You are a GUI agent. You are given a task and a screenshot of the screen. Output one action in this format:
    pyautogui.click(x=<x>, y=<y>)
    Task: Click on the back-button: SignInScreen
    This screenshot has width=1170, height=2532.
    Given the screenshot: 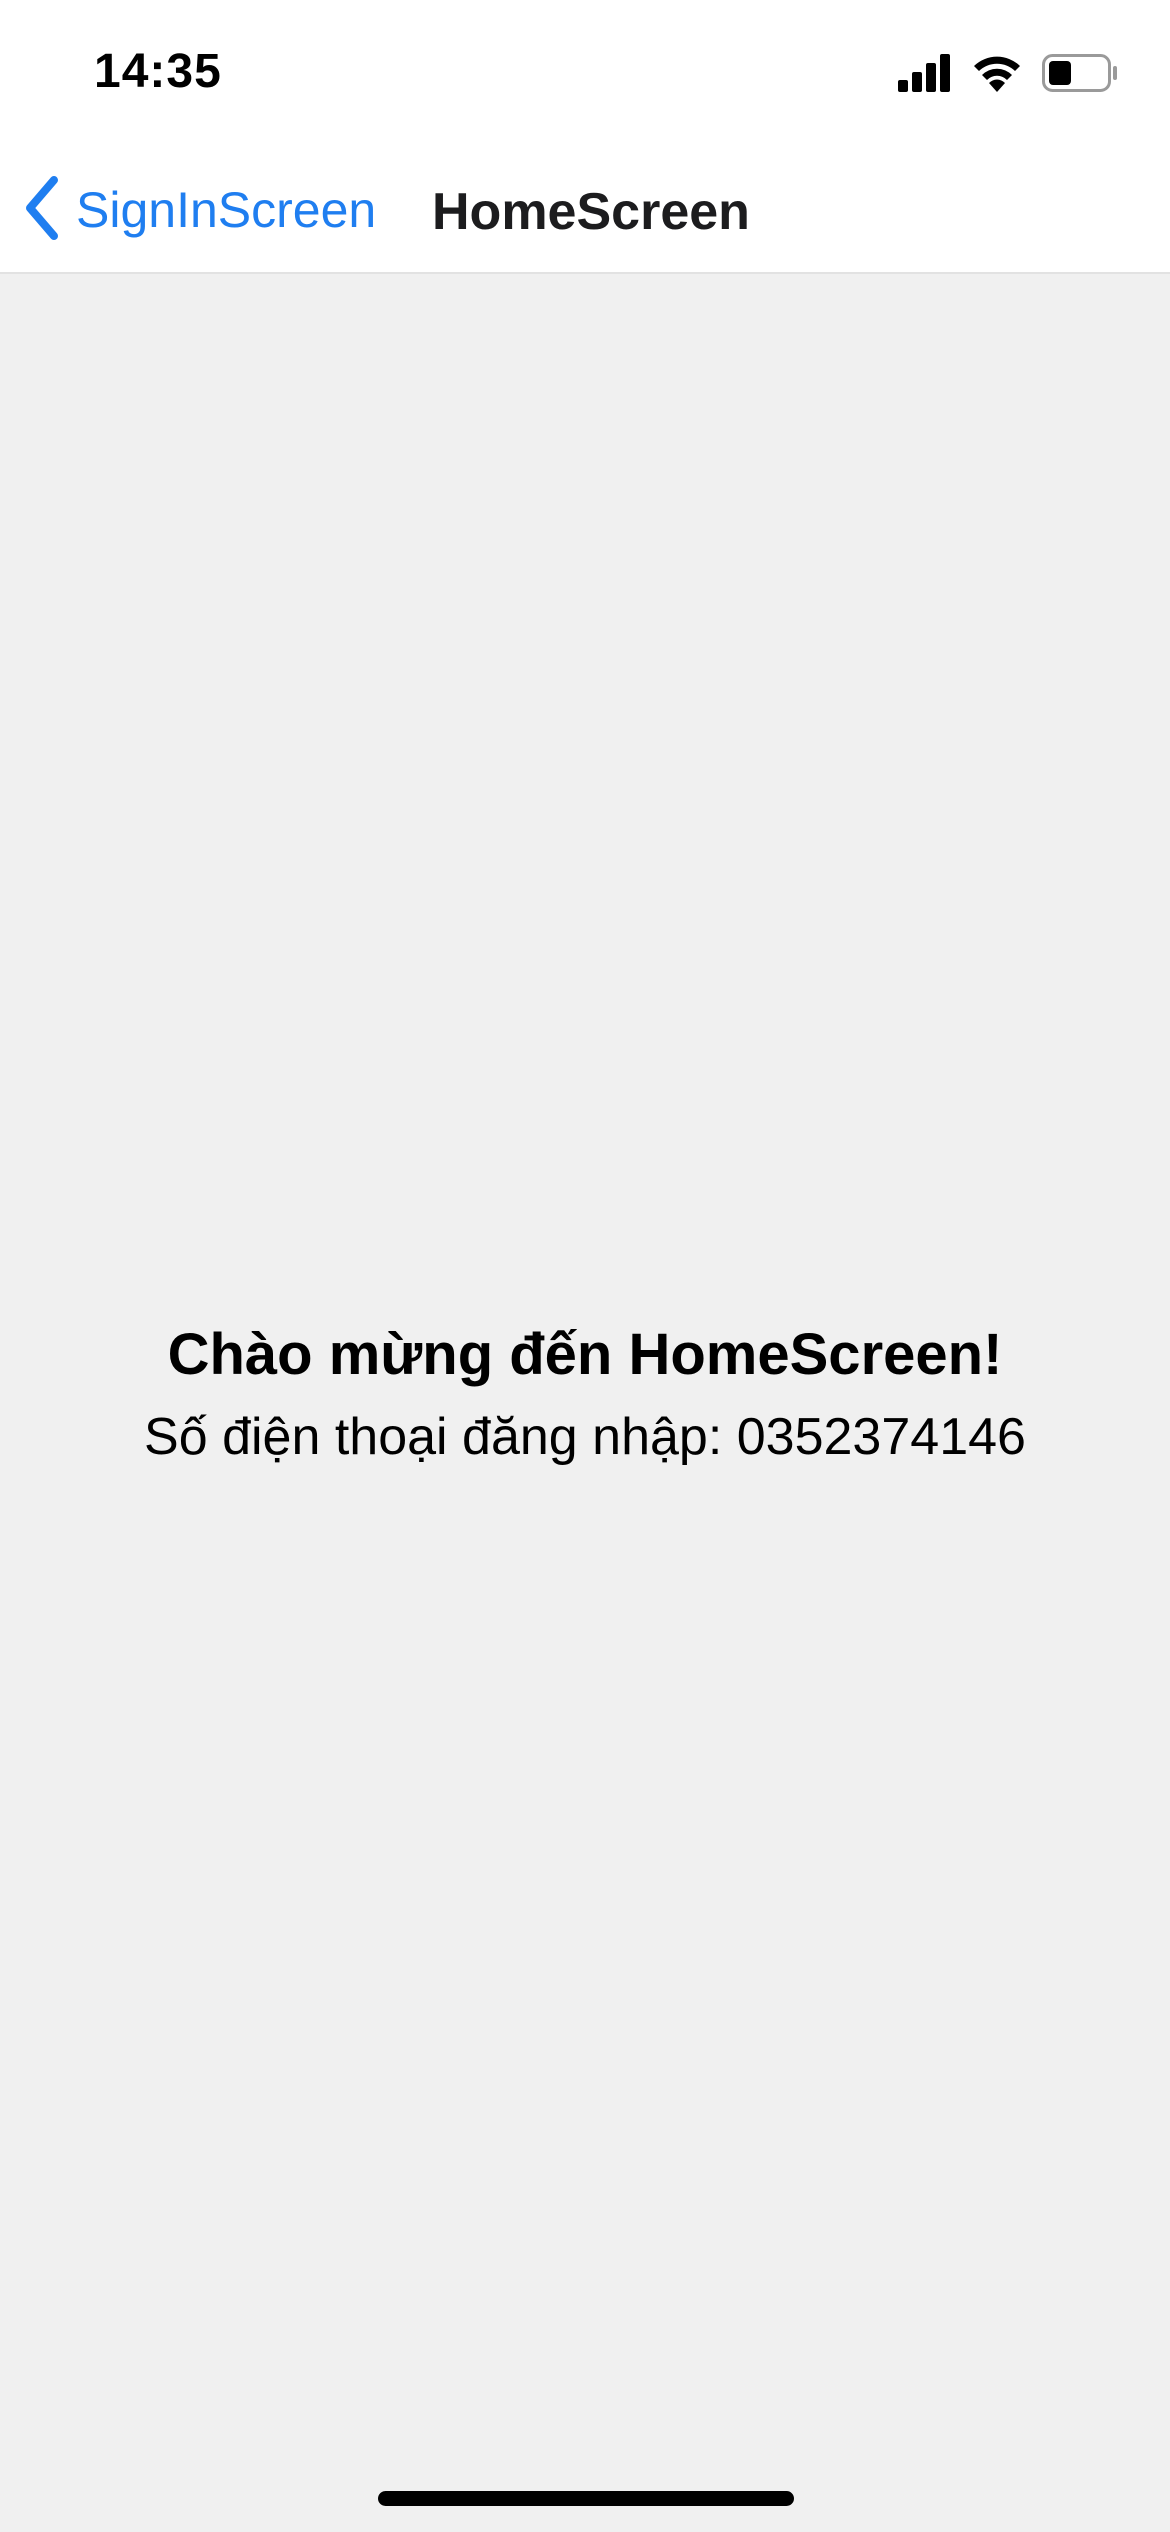 What is the action you would take?
    pyautogui.click(x=199, y=210)
    